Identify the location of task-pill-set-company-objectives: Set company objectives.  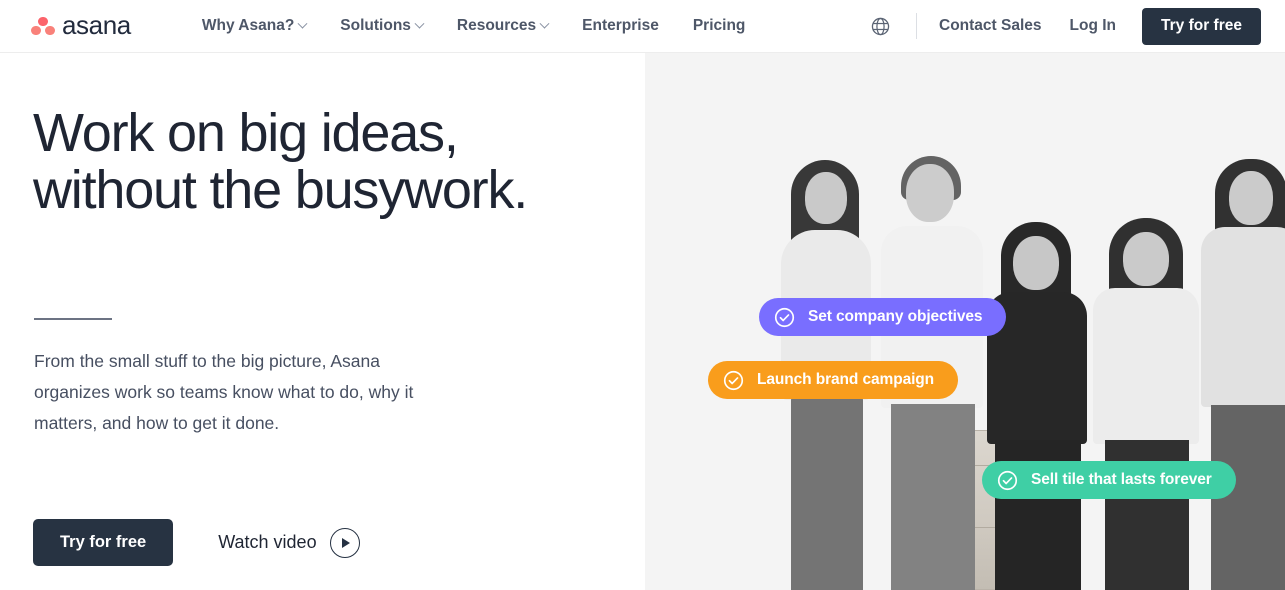
(883, 317).